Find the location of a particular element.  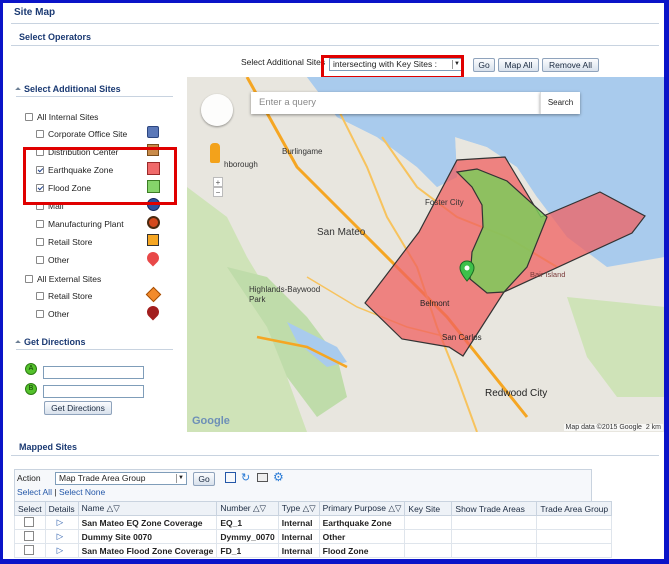

select-additional-sites-heading-text: Select Additional Sites is located at coordinates (72, 89).